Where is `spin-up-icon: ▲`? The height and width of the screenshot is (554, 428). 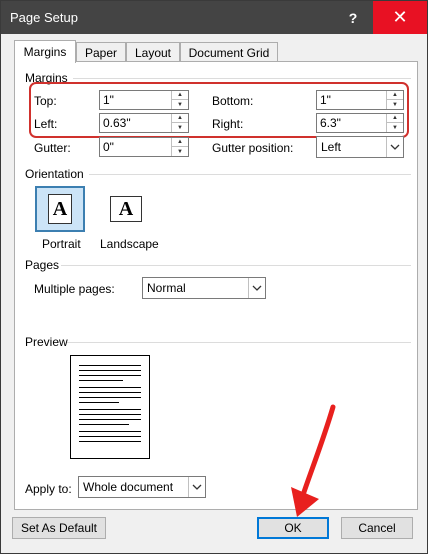 spin-up-icon: ▲ is located at coordinates (180, 142).